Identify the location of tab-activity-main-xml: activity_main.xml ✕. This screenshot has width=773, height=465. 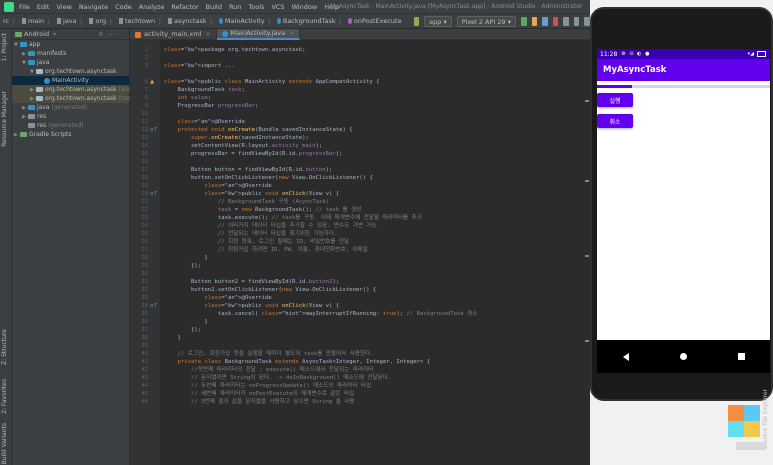
(173, 34).